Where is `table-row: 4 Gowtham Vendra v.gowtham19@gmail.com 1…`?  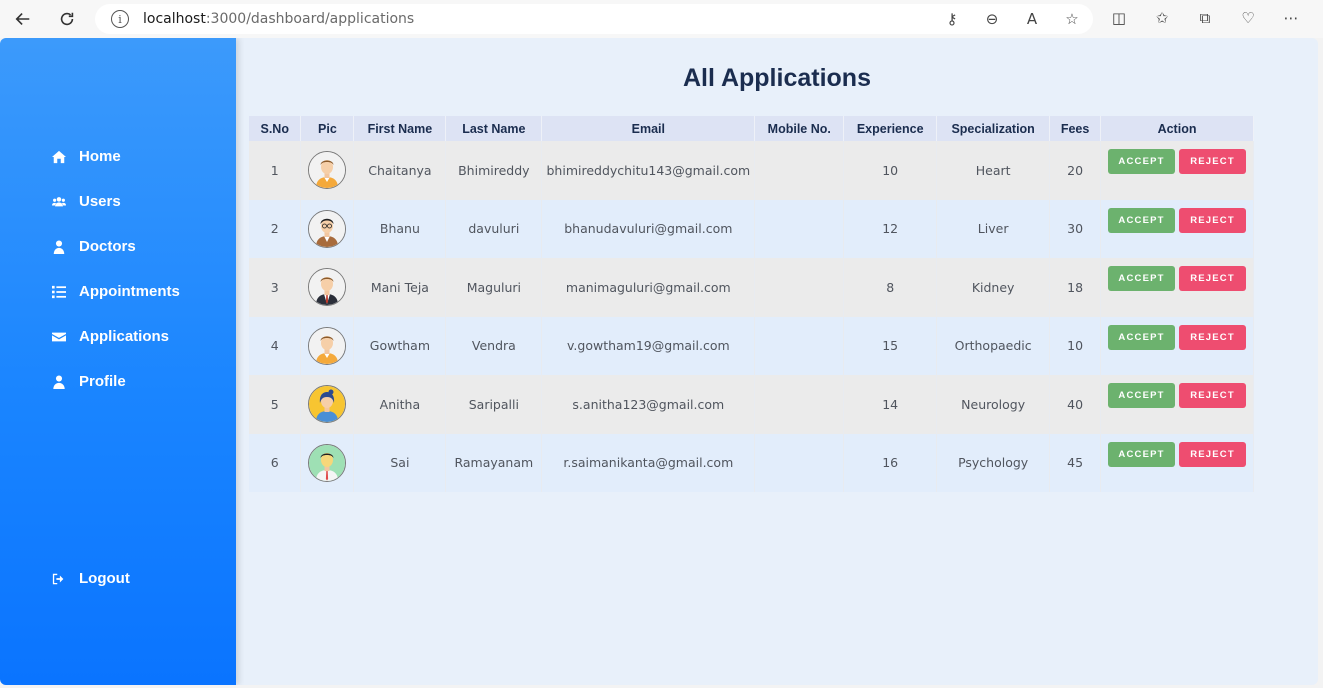
table-row: 4 Gowtham Vendra v.gowtham19@gmail.com 1… is located at coordinates (751, 345).